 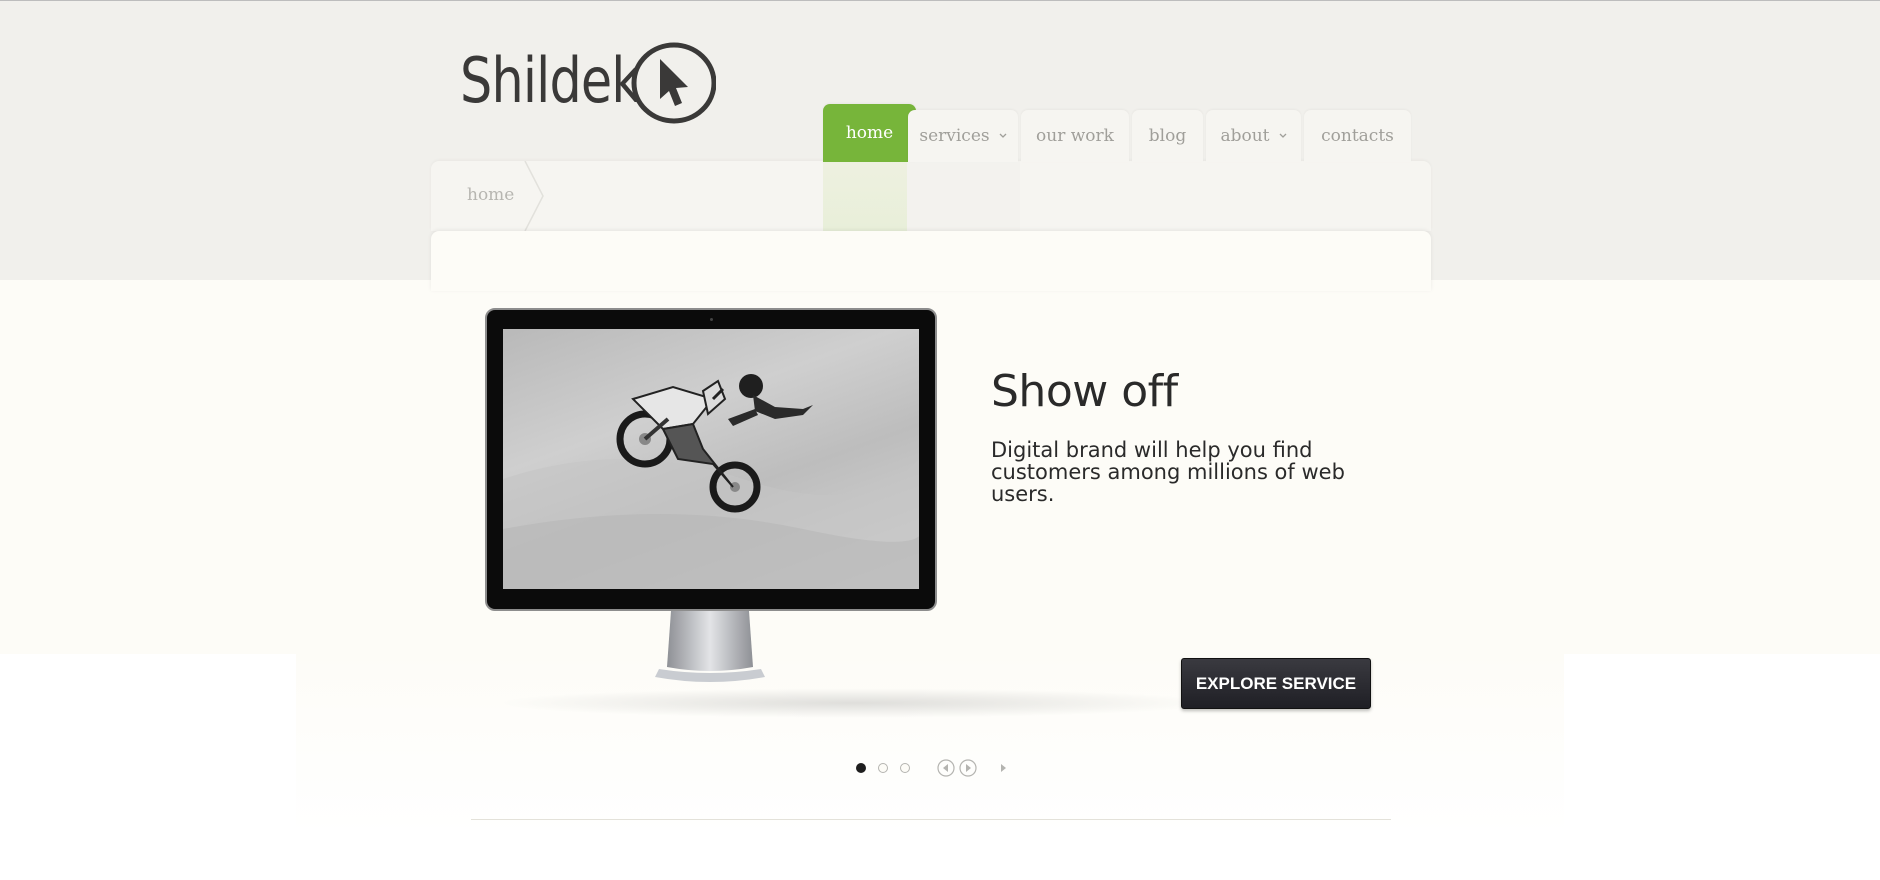 I want to click on prev-icon, so click(x=946, y=768).